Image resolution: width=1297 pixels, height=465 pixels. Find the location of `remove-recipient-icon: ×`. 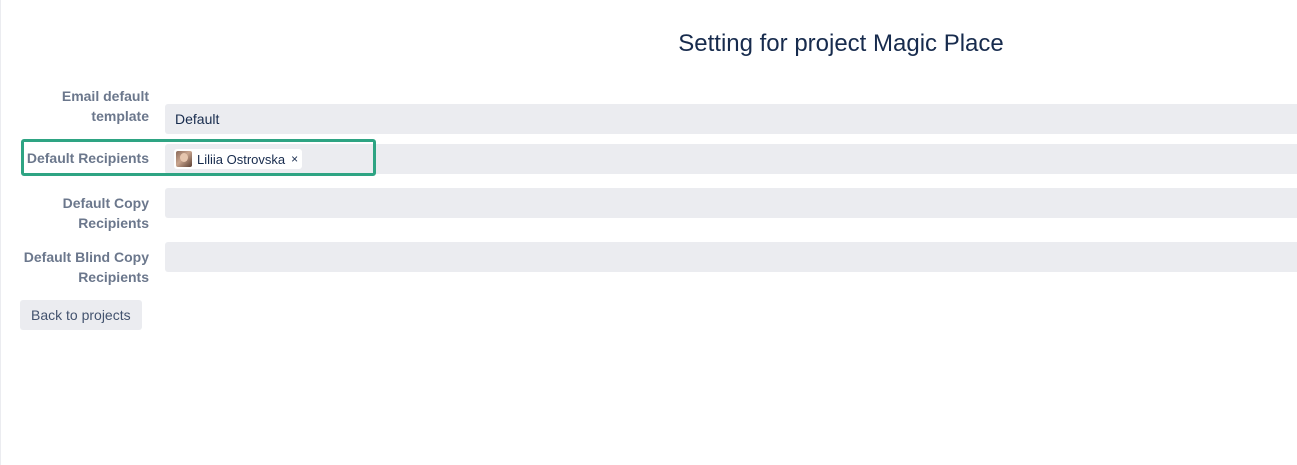

remove-recipient-icon: × is located at coordinates (294, 159).